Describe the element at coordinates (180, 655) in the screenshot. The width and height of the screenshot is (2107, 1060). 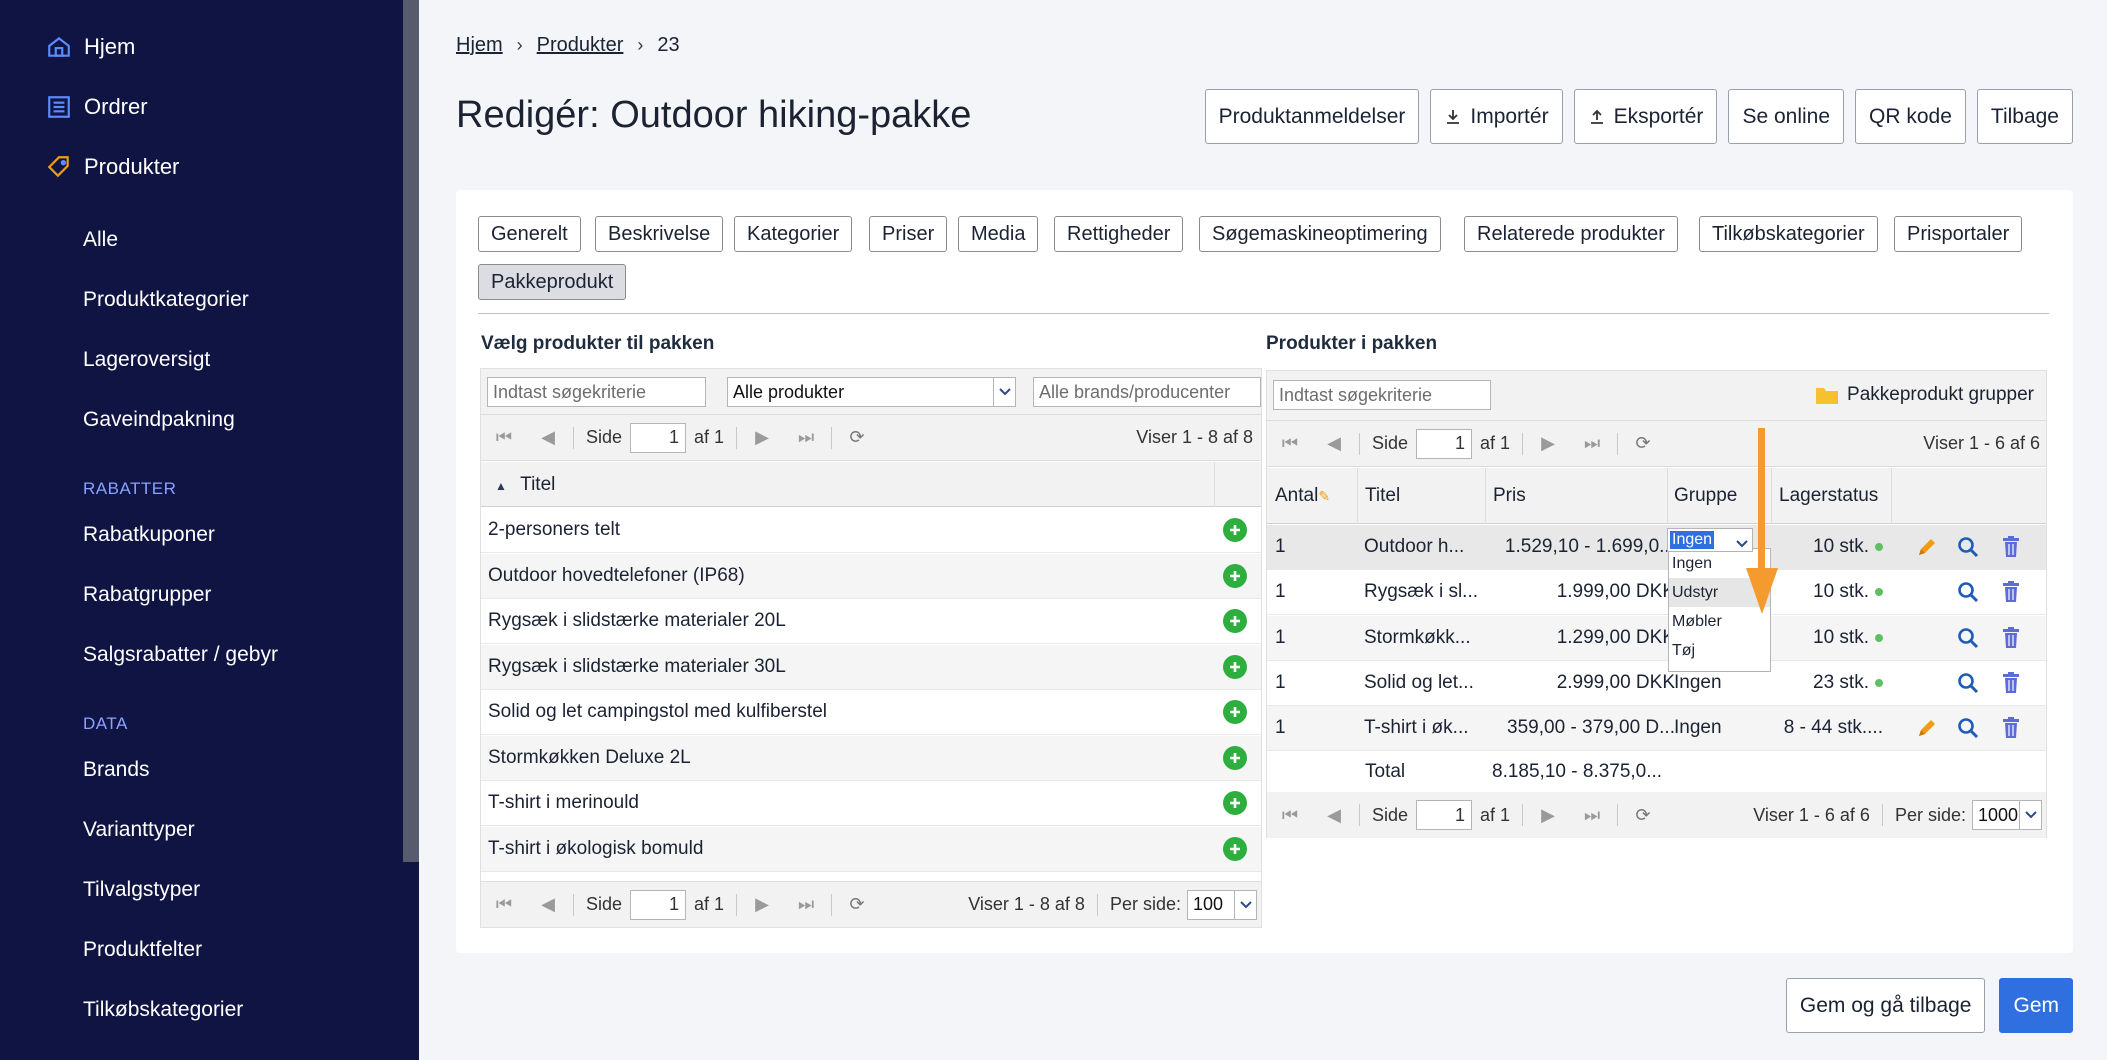
I see `sidebar-item-sales-discounts: Salgsrabatter / gebyr` at that location.